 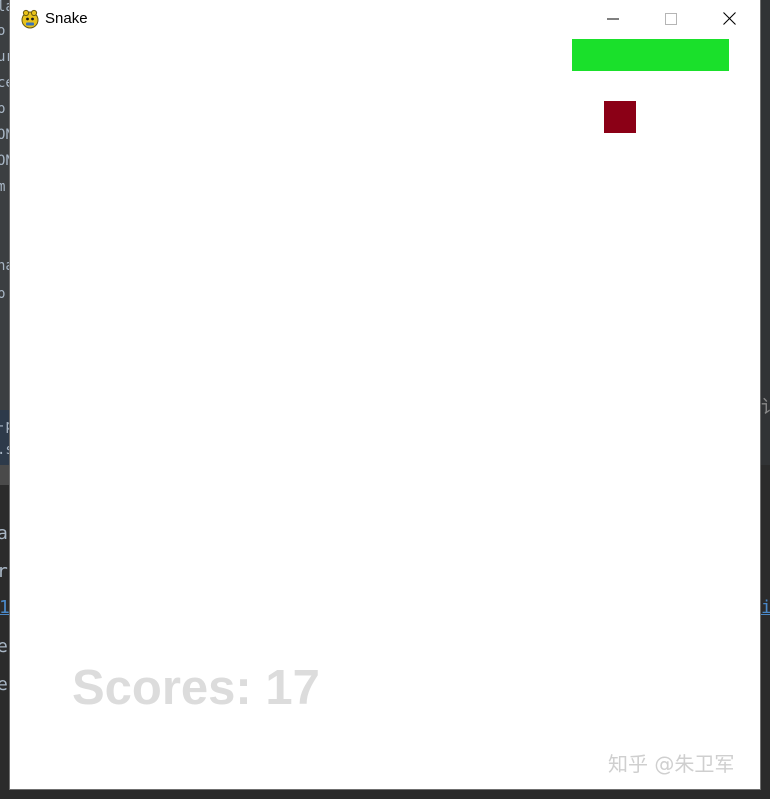 What do you see at coordinates (765, 232) in the screenshot?
I see `ide-right-panel` at bounding box center [765, 232].